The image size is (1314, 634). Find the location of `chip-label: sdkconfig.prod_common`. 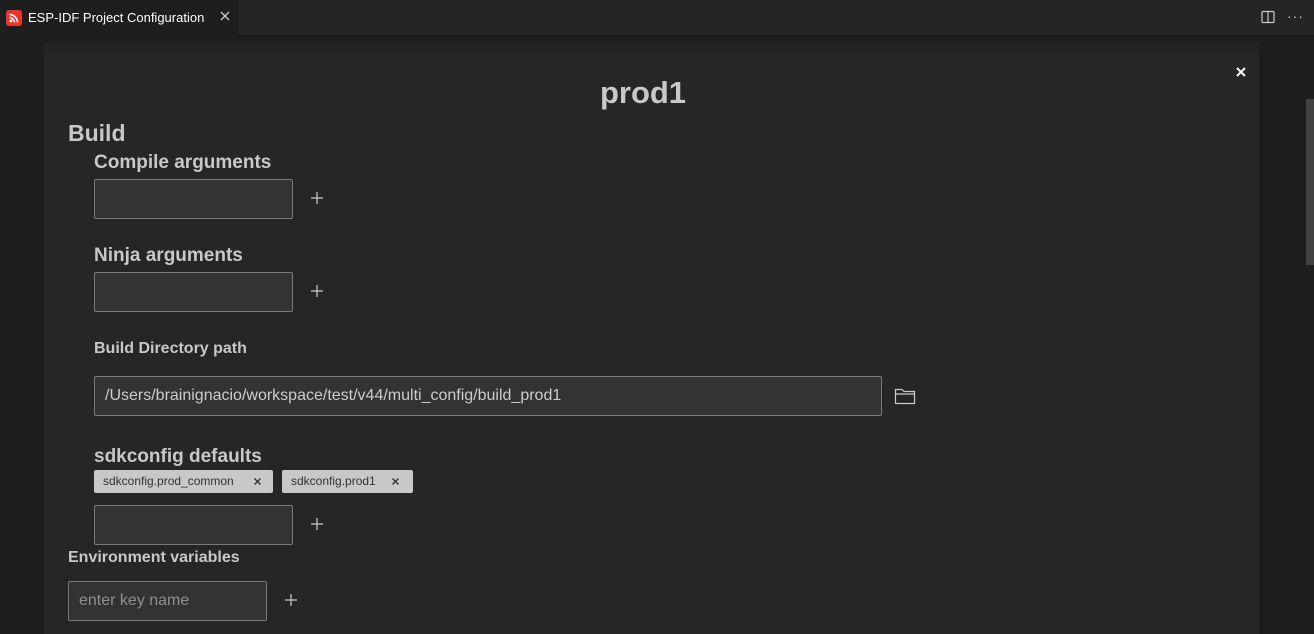

chip-label: sdkconfig.prod_common is located at coordinates (168, 481).